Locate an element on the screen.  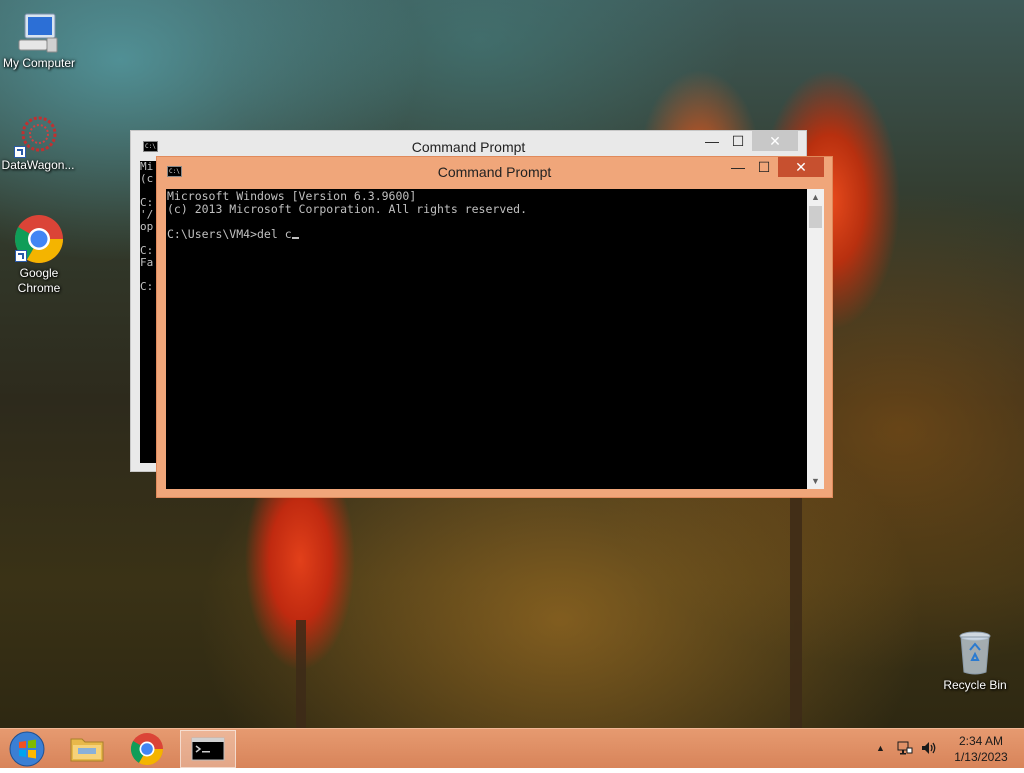
scrollbar-thumb is located at coordinates (815, 217).